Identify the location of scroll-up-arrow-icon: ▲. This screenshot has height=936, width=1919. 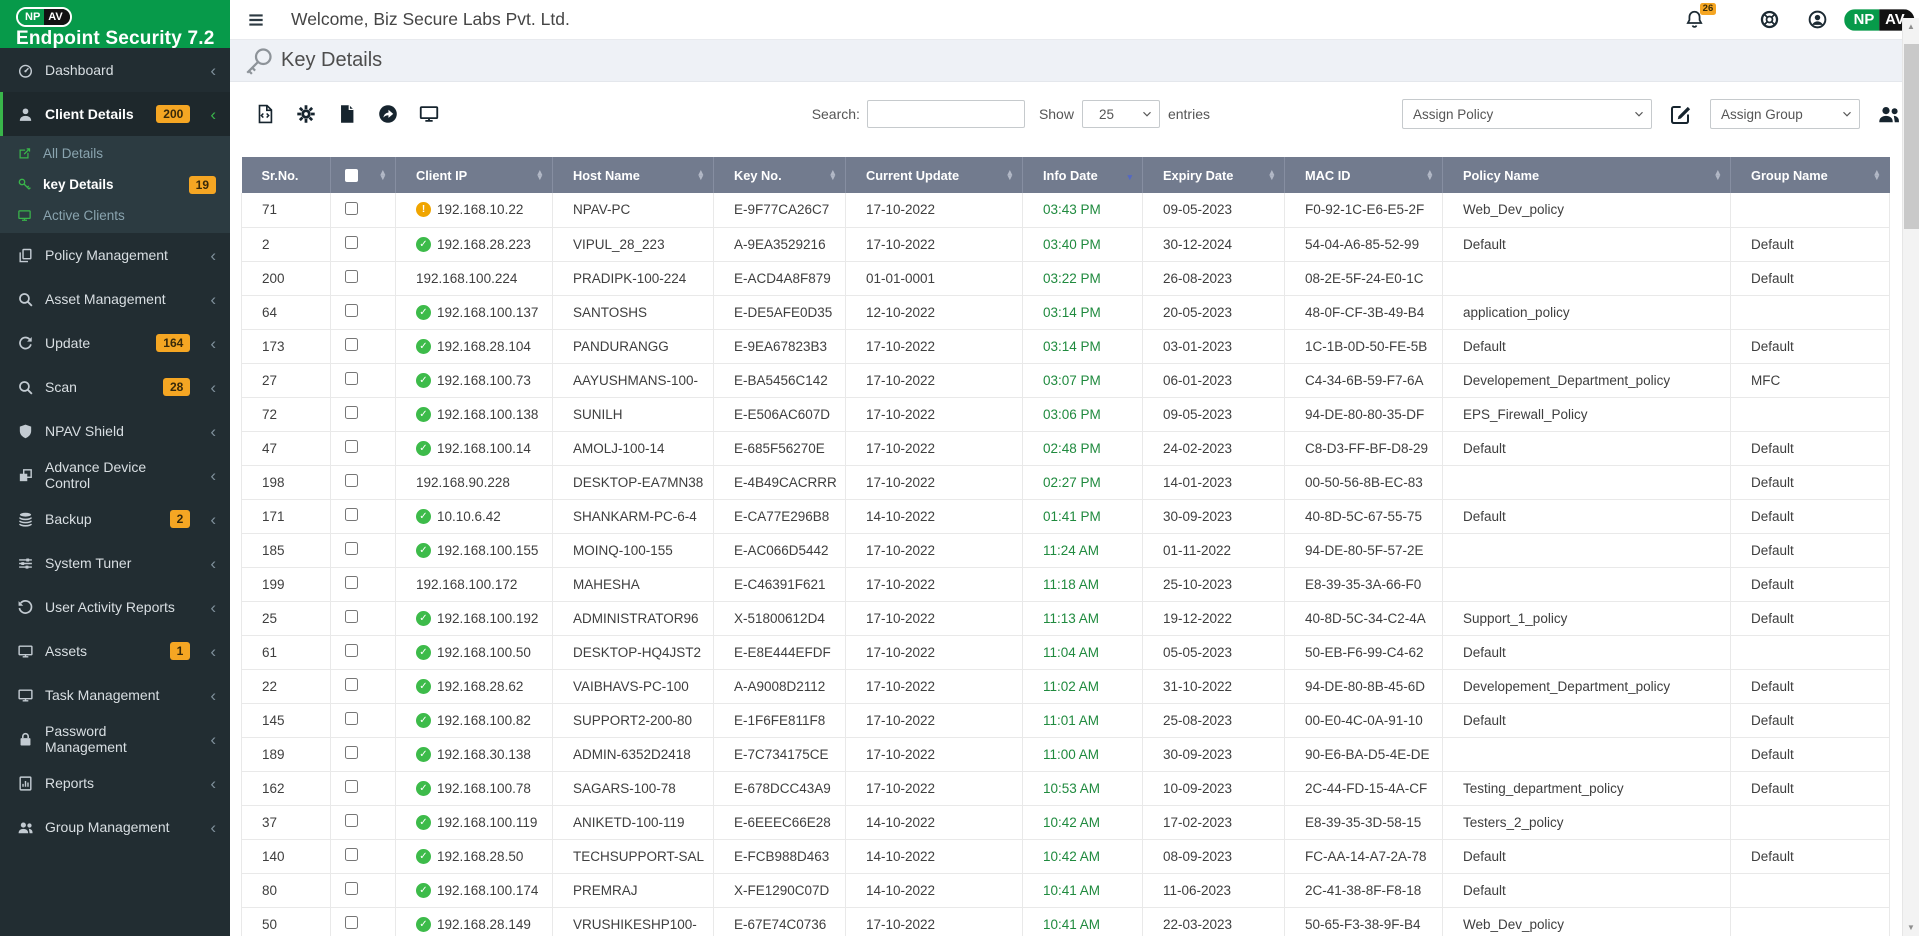
(1911, 26).